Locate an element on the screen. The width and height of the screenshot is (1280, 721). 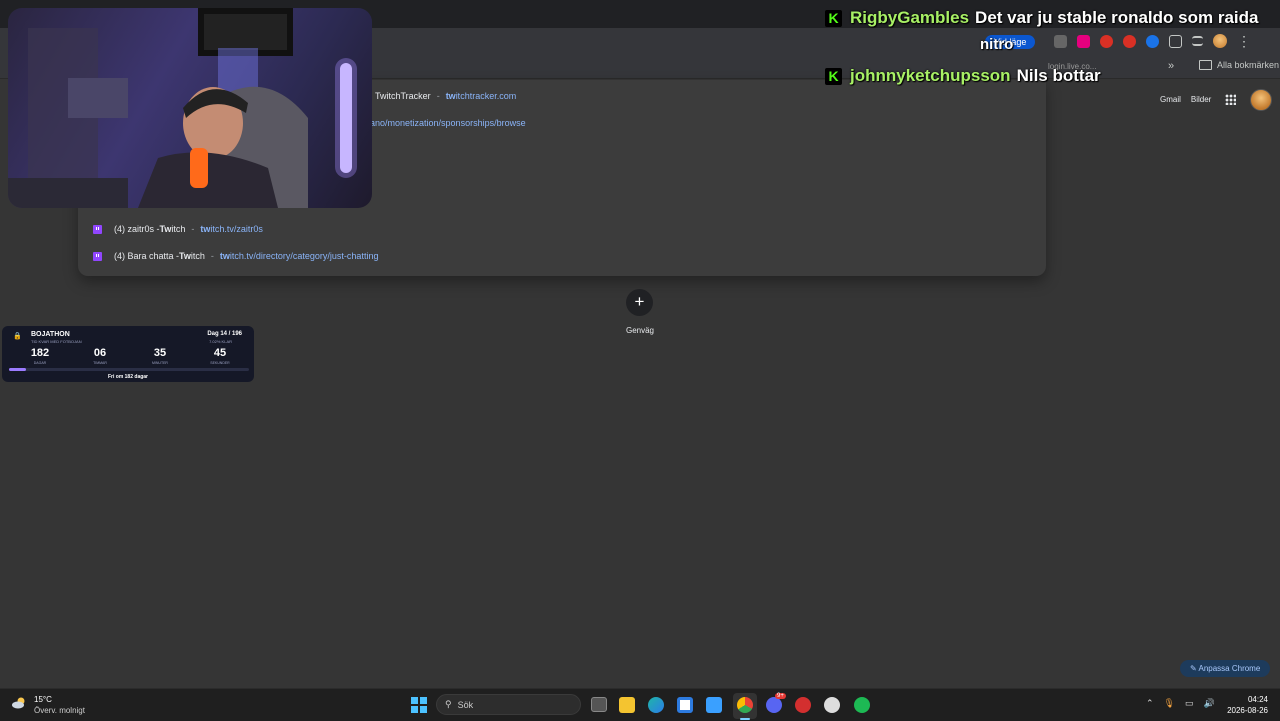
widget-subtitle: TID KVAR MED FOTBOJAN is located at coordinates (56, 341).